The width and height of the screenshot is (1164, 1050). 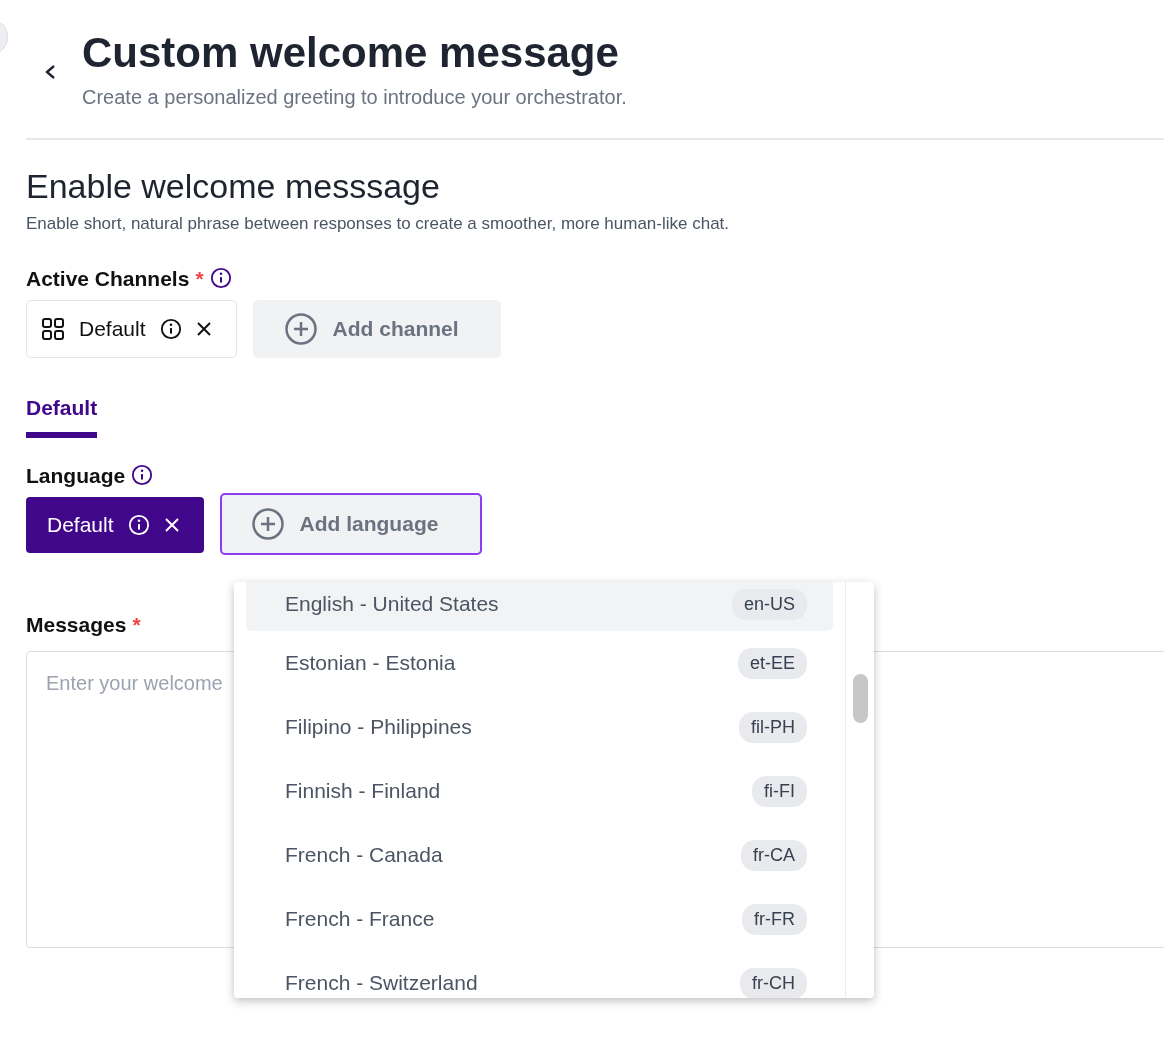 I want to click on field-label: Active Channels, so click(x=108, y=278).